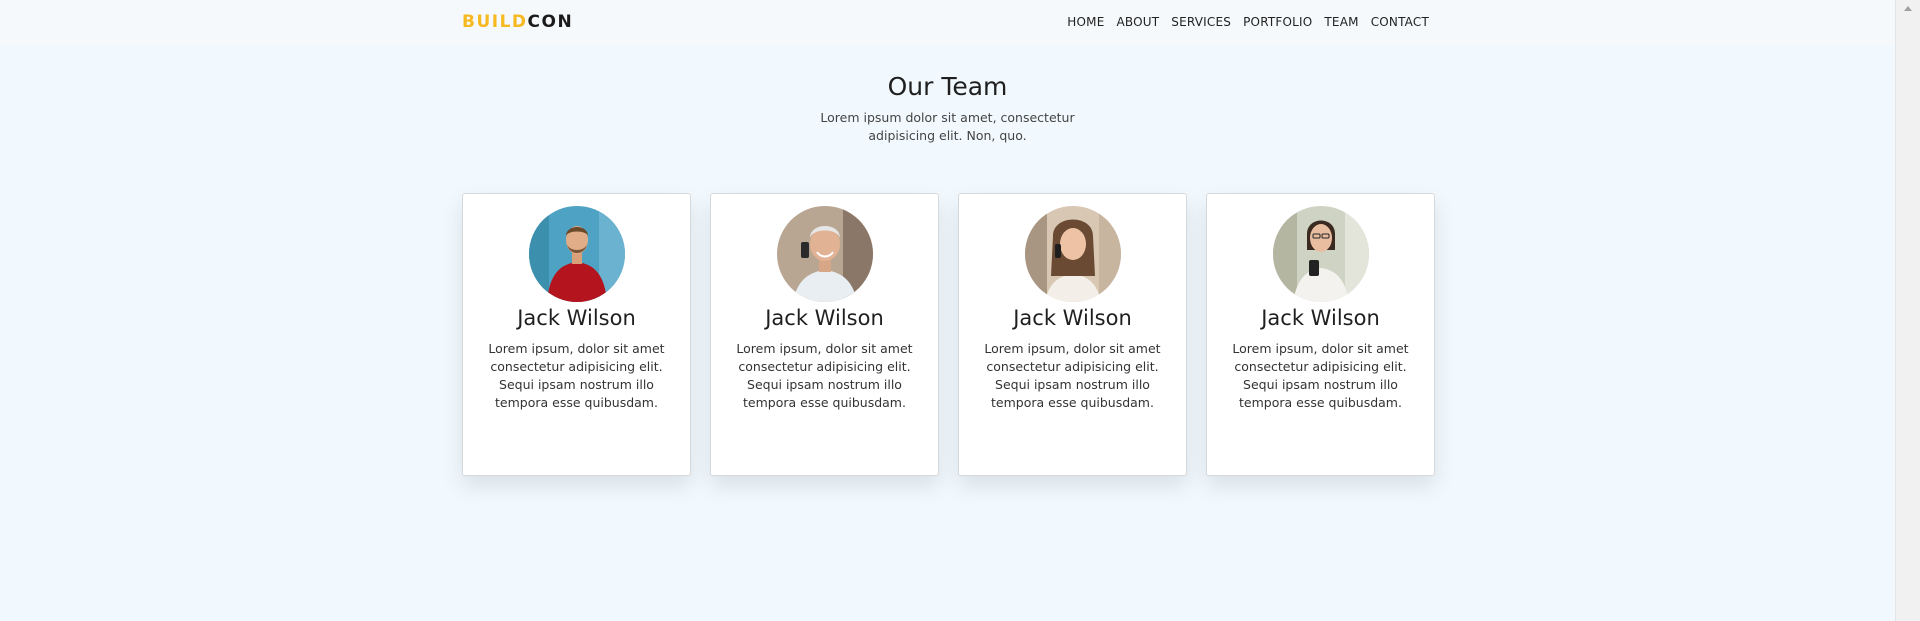 Image resolution: width=1920 pixels, height=621 pixels. Describe the element at coordinates (1138, 22) in the screenshot. I see `nav-about: ABOUT` at that location.